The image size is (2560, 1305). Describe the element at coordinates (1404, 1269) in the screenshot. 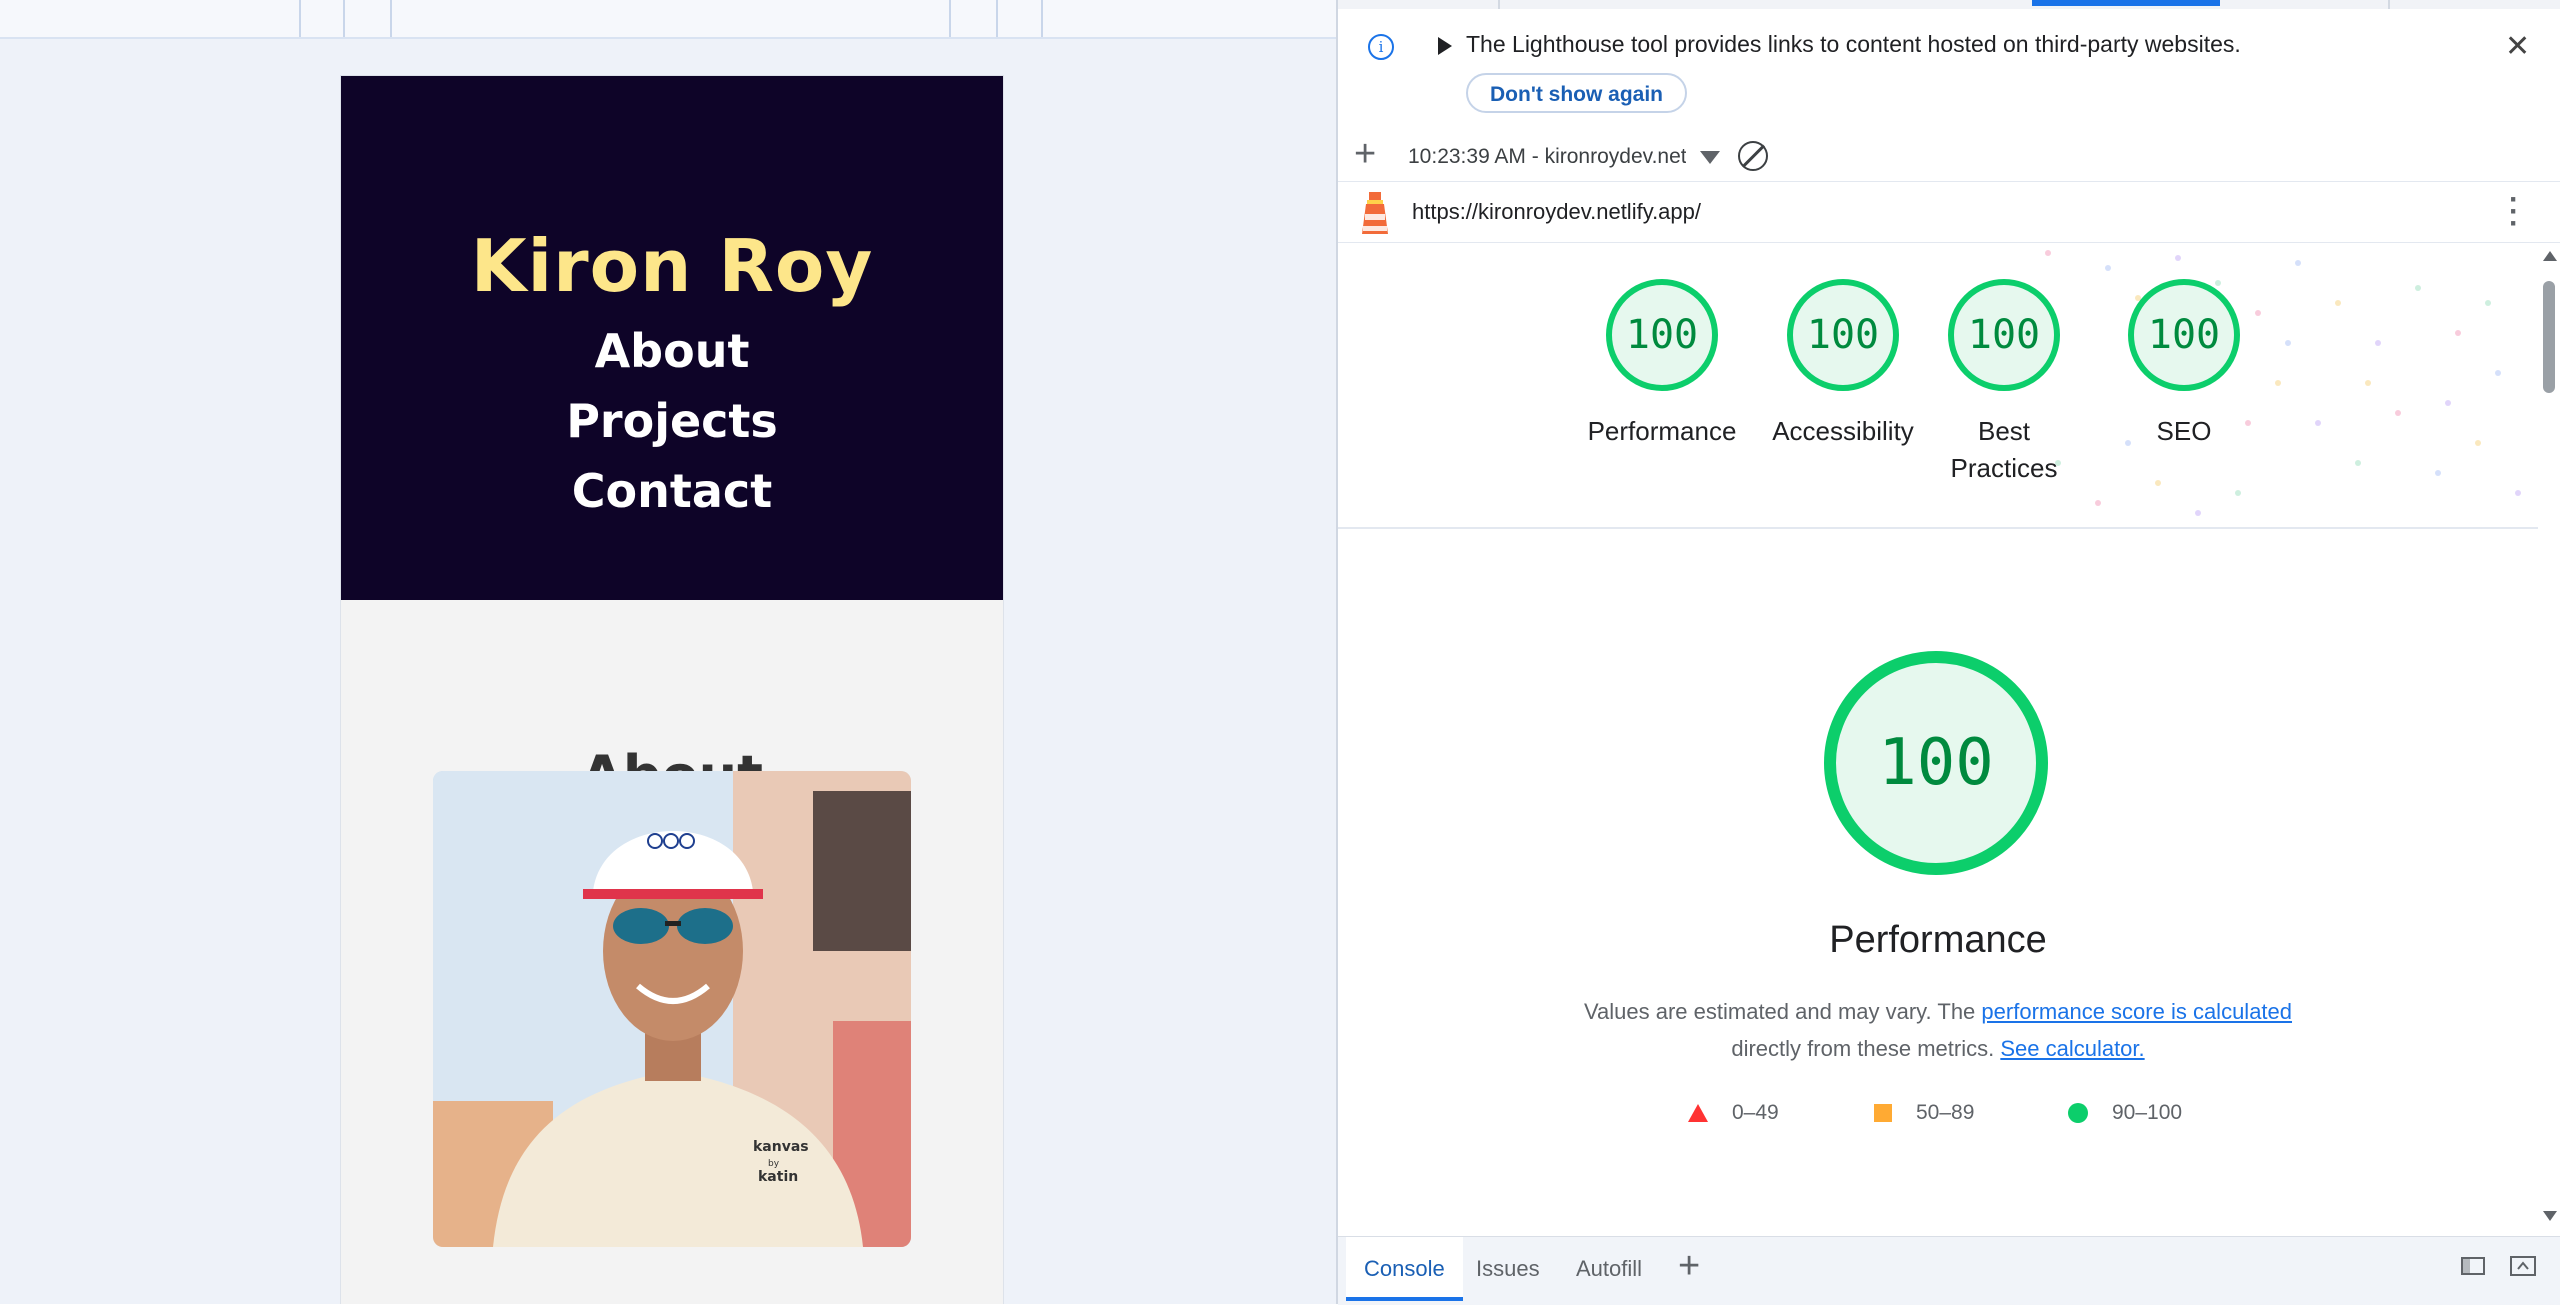

I see `tab-console: Console` at that location.